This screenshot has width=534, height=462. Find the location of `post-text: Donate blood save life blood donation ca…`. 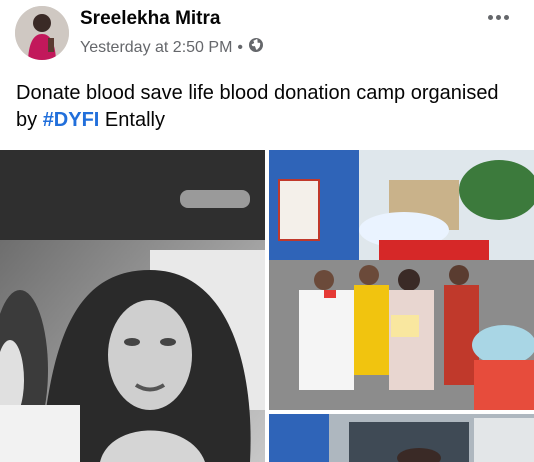

post-text: Donate blood save life blood donation ca… is located at coordinates (266, 107).